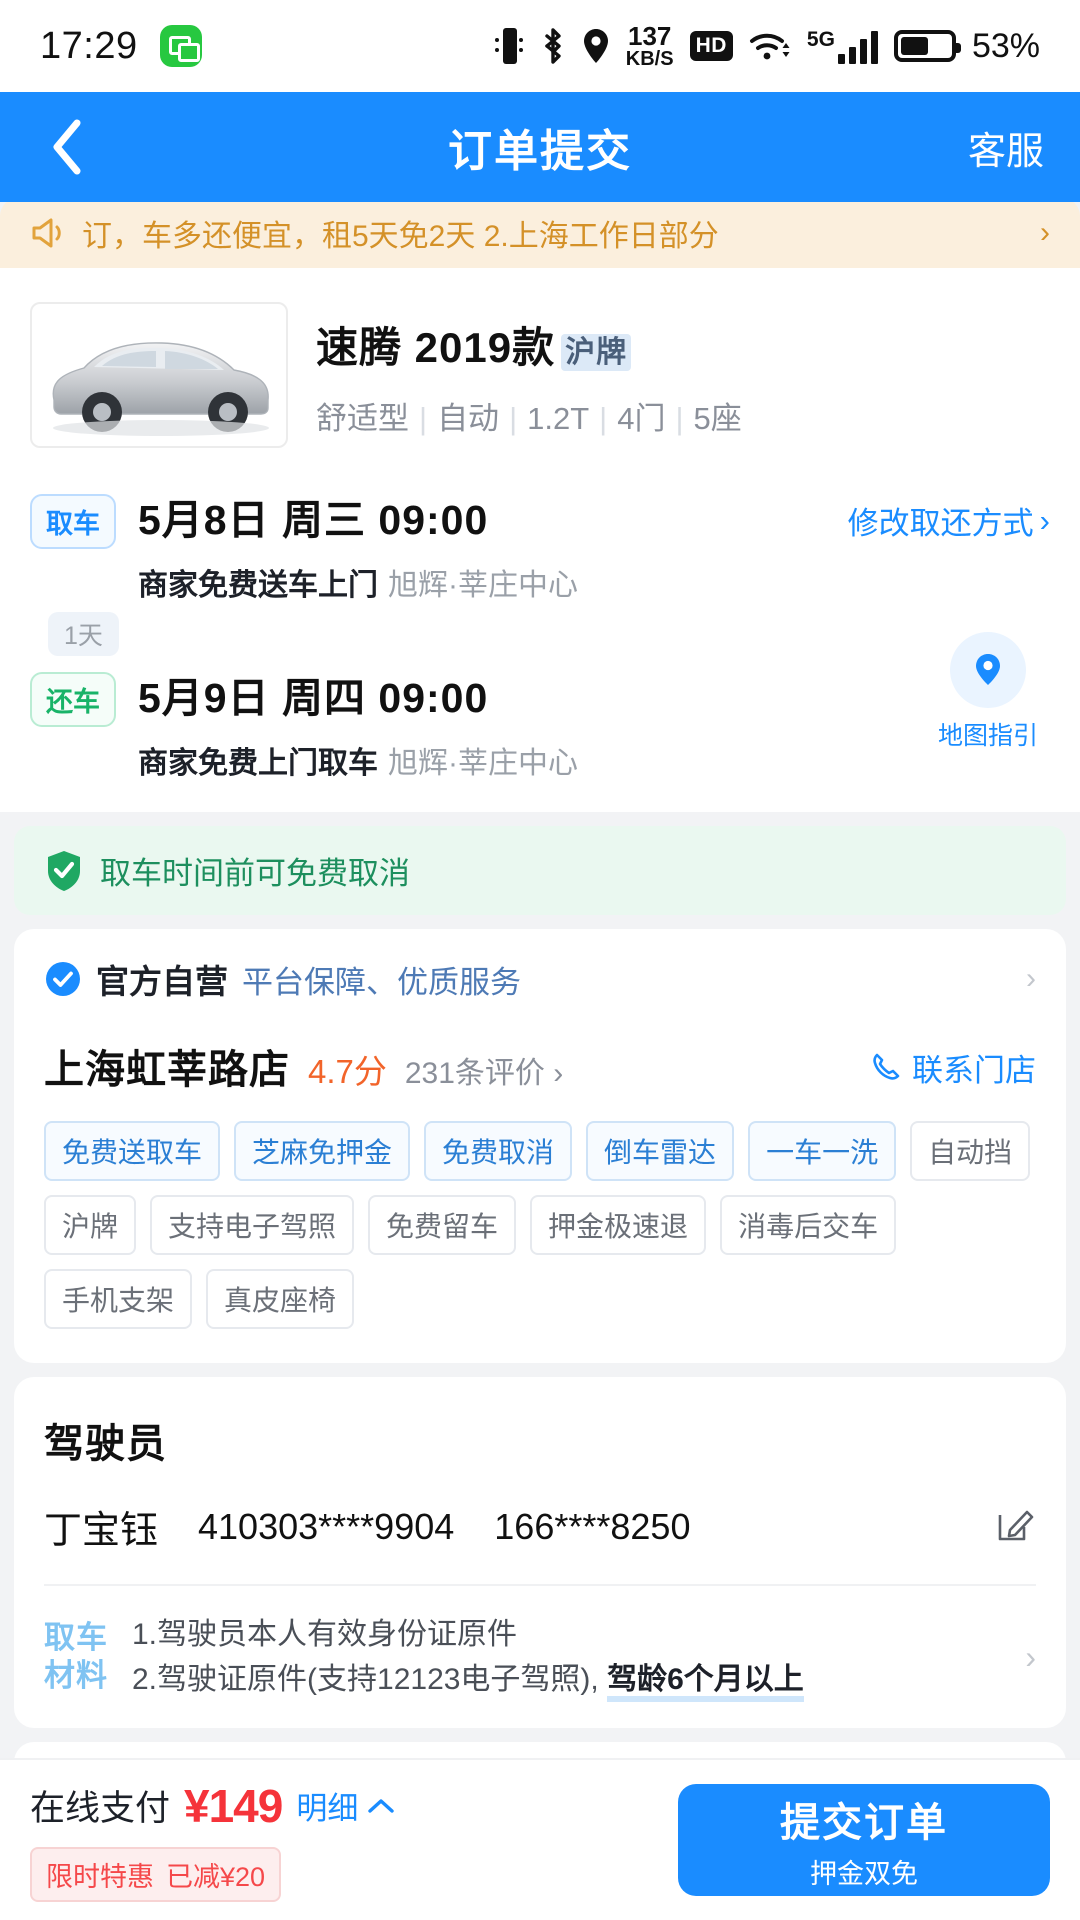 The height and width of the screenshot is (1920, 1080). What do you see at coordinates (649, 36) in the screenshot?
I see `network-speed-value: 137` at bounding box center [649, 36].